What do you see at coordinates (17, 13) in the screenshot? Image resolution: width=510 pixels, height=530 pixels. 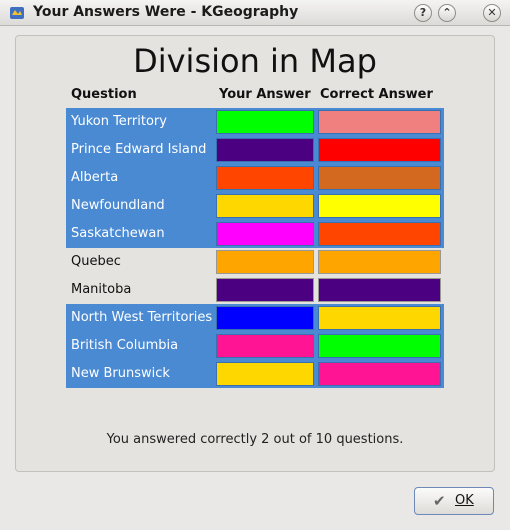 I see `kgeography-app-icon` at bounding box center [17, 13].